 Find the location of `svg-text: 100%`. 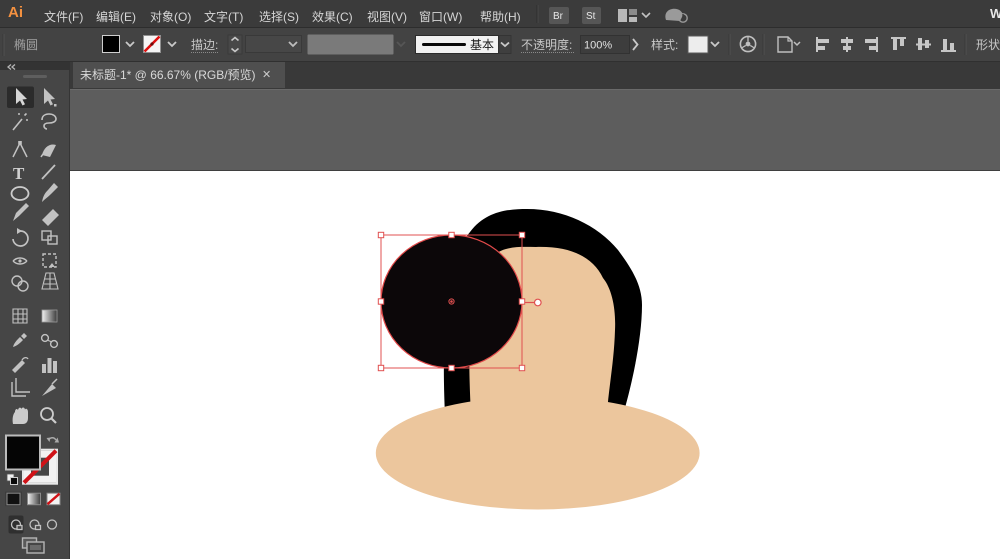

svg-text: 100% is located at coordinates (598, 46).